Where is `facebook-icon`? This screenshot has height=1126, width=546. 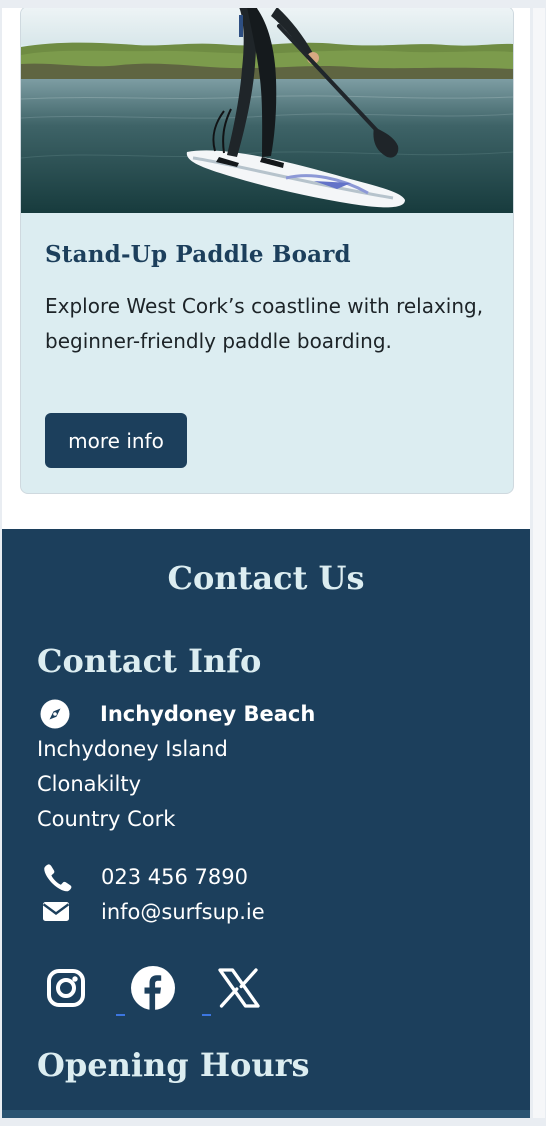
facebook-icon is located at coordinates (153, 988).